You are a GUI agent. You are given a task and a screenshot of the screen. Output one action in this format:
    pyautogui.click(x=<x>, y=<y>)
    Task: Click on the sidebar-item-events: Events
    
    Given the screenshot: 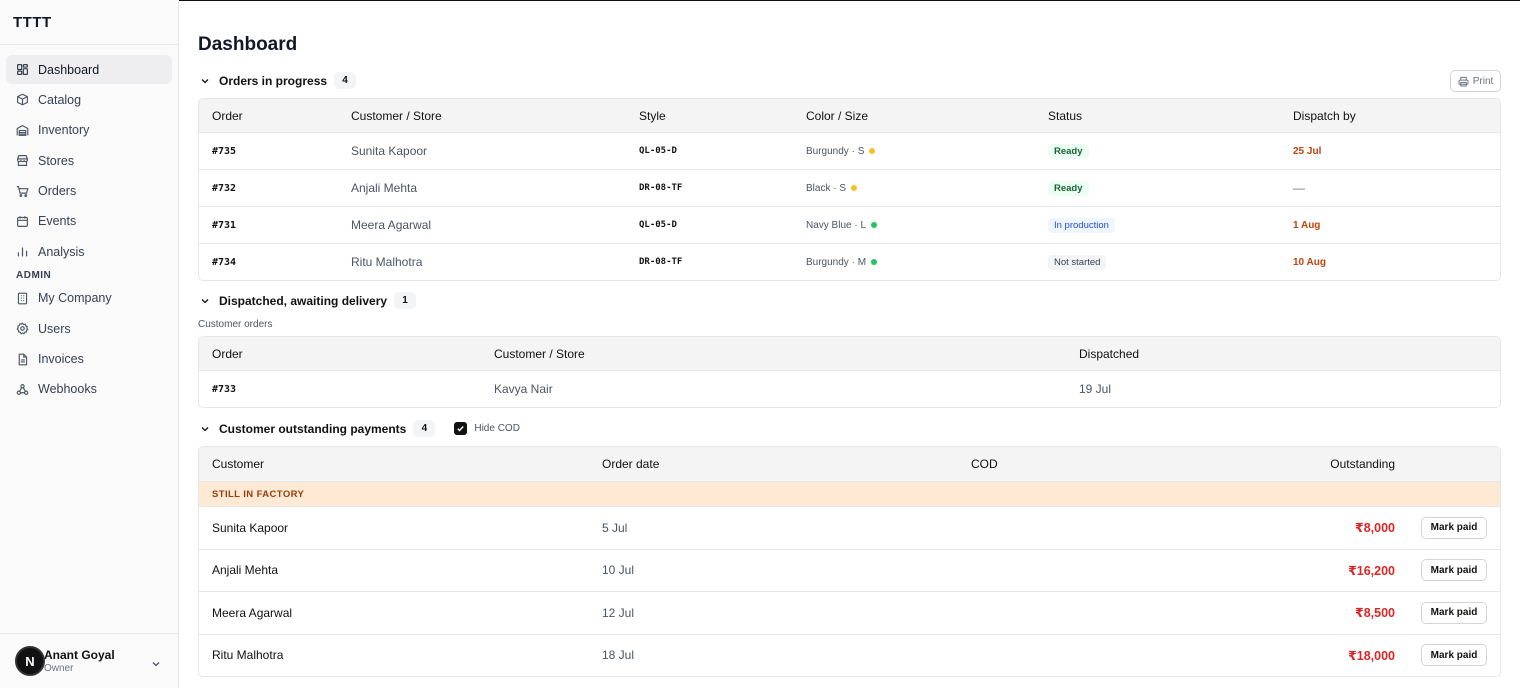 What is the action you would take?
    pyautogui.click(x=89, y=221)
    